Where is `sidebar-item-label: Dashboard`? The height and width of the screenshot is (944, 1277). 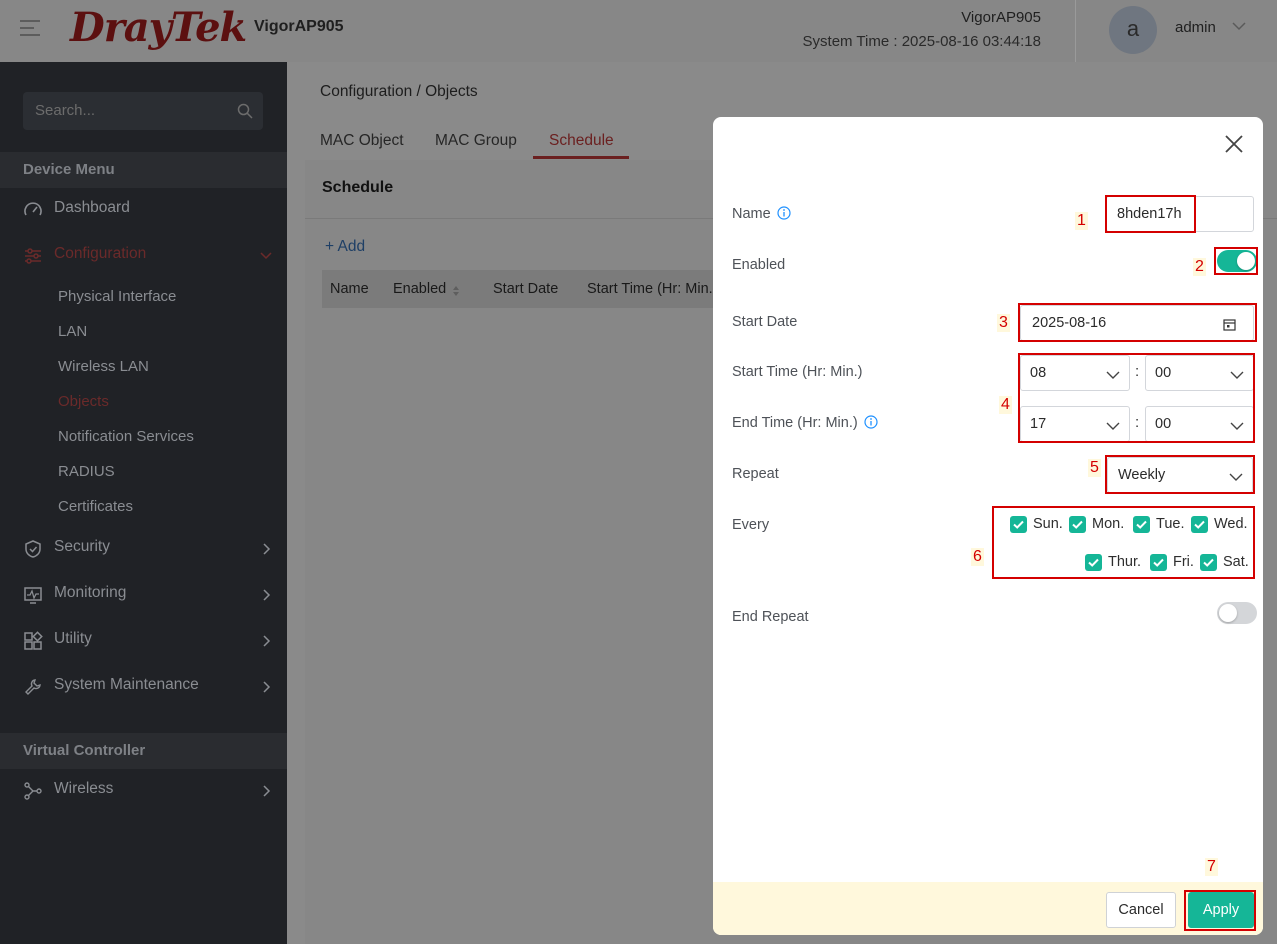 sidebar-item-label: Dashboard is located at coordinates (92, 207).